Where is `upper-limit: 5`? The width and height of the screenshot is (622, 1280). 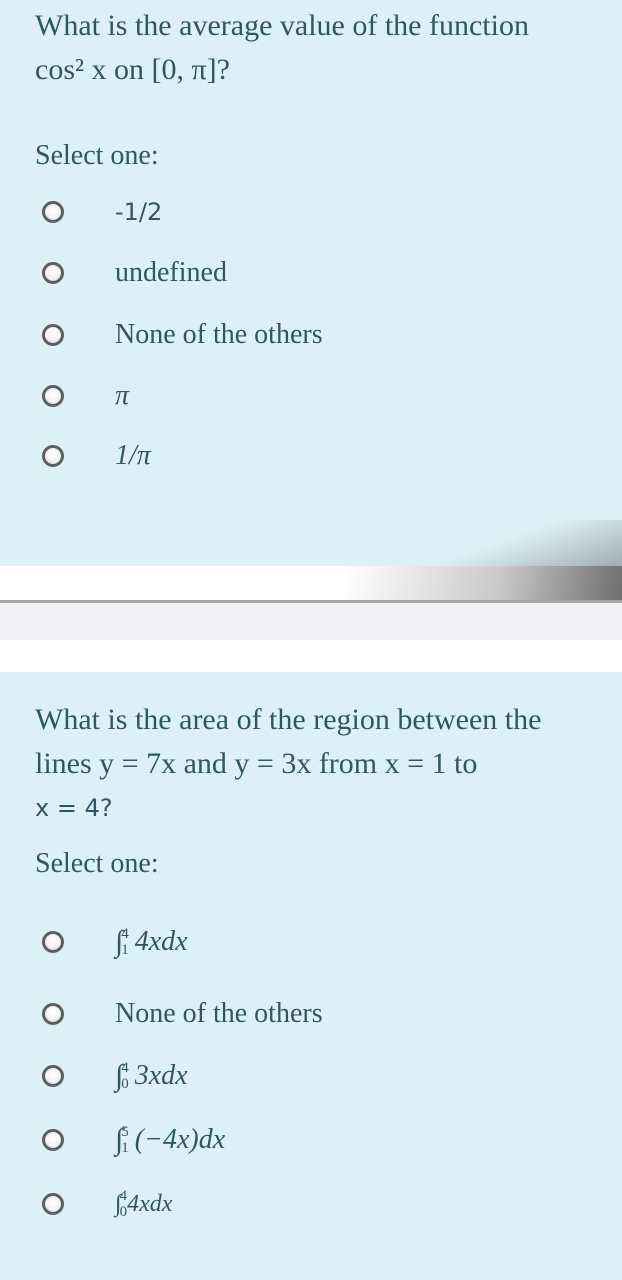
upper-limit: 5 is located at coordinates (125, 1132).